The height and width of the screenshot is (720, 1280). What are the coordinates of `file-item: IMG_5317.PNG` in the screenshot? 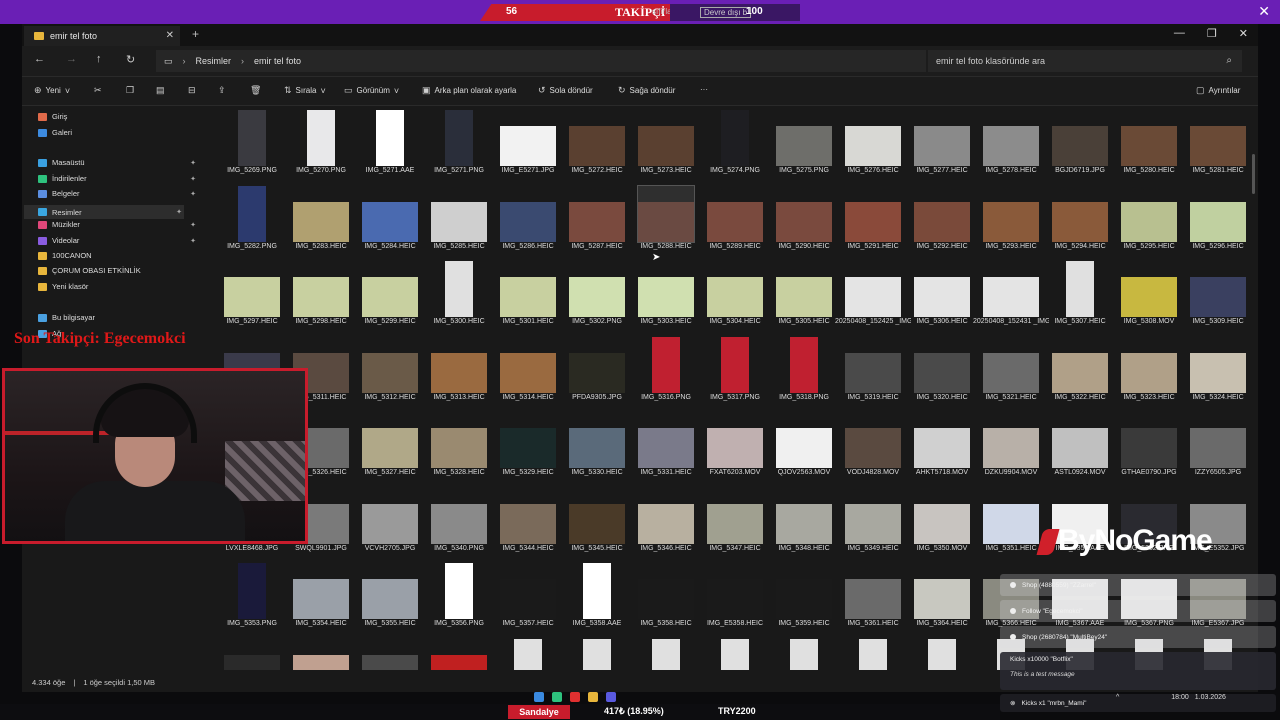 It's located at (735, 374).